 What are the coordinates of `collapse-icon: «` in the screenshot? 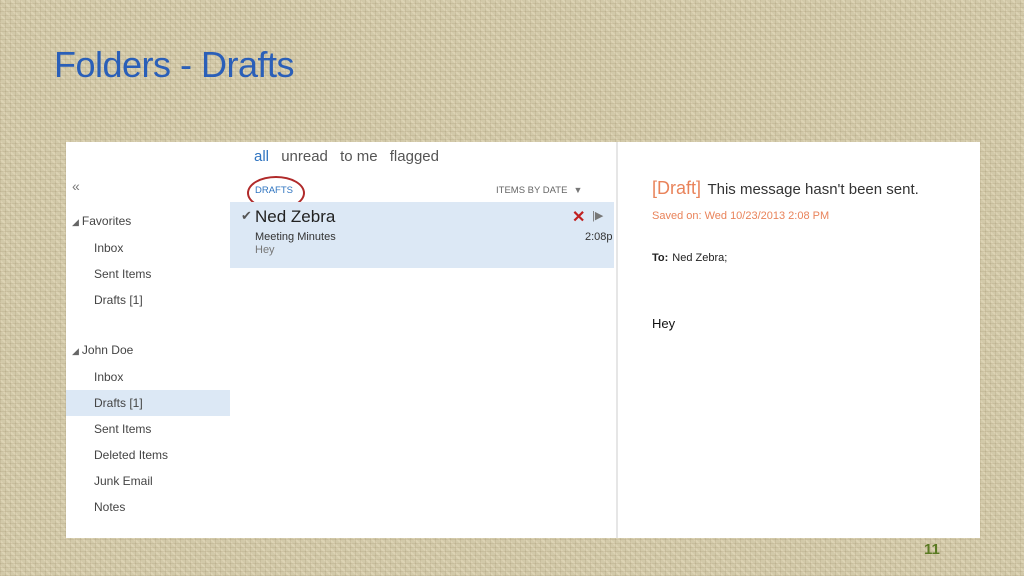 It's located at (76, 186).